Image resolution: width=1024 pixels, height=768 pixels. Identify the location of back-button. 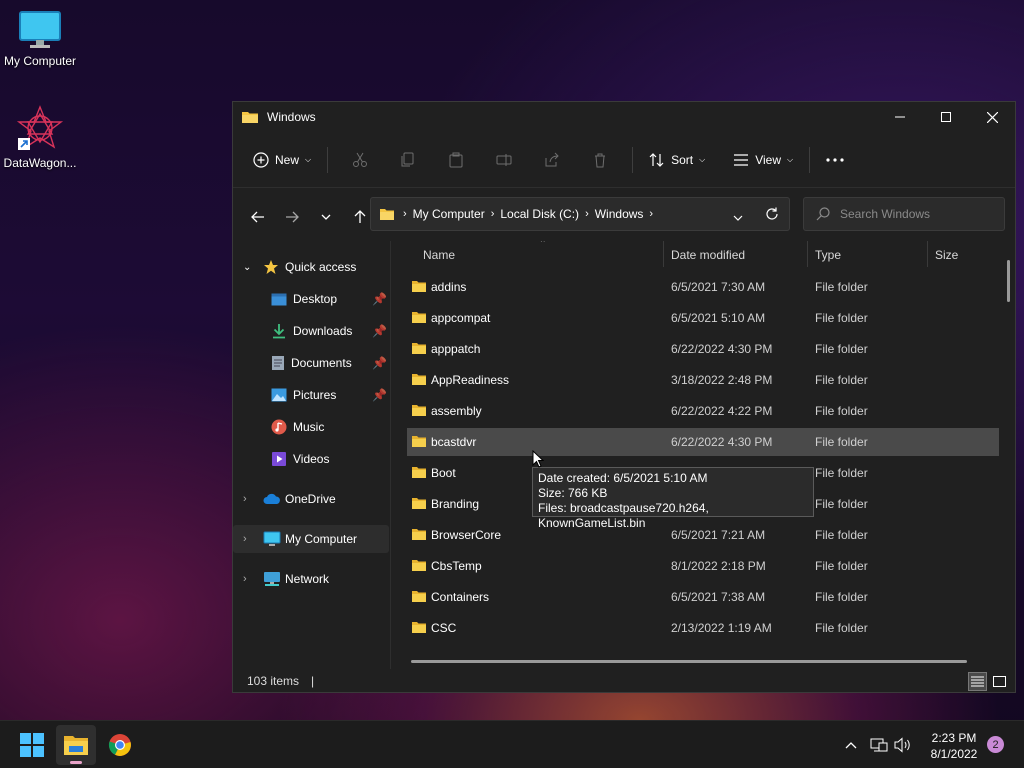
(258, 217).